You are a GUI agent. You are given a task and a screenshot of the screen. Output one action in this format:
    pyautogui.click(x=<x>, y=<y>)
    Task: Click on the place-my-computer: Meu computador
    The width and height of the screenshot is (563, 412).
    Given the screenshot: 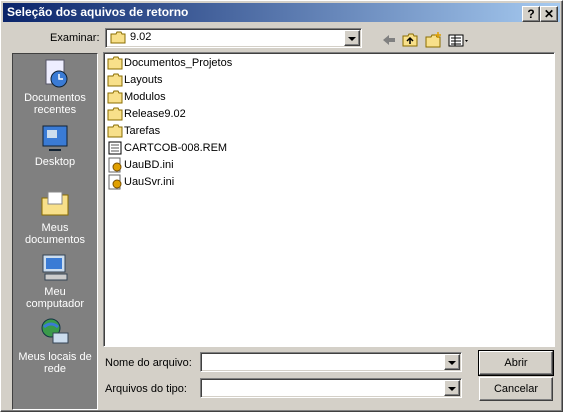 What is the action you would take?
    pyautogui.click(x=55, y=281)
    